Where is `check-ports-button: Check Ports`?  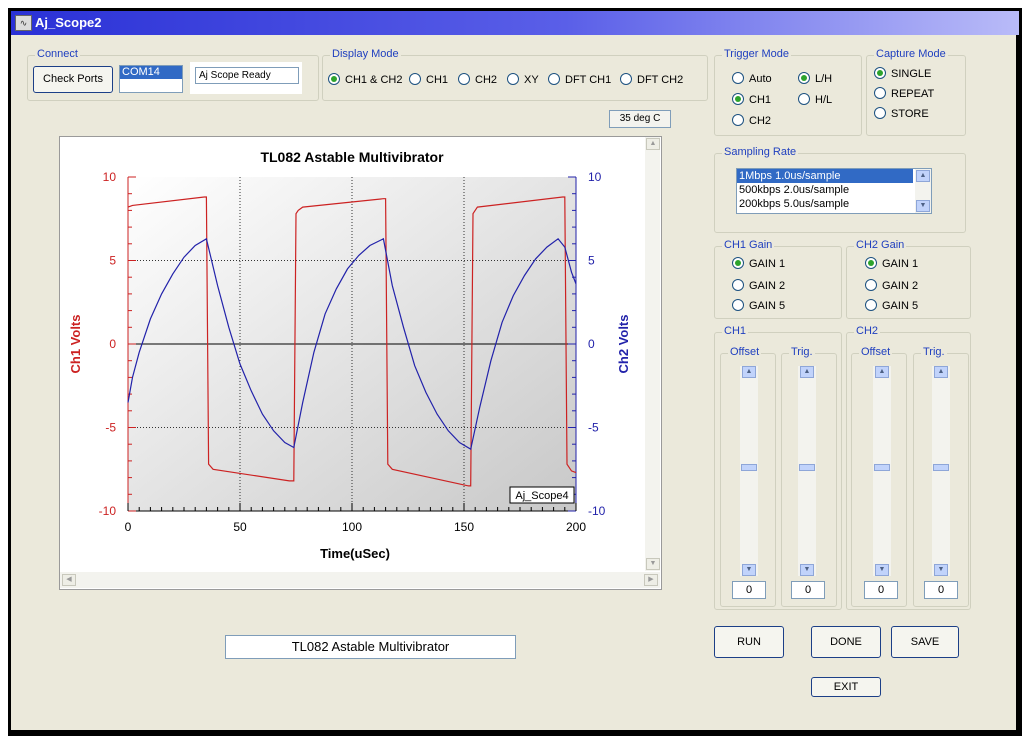 check-ports-button: Check Ports is located at coordinates (73, 79).